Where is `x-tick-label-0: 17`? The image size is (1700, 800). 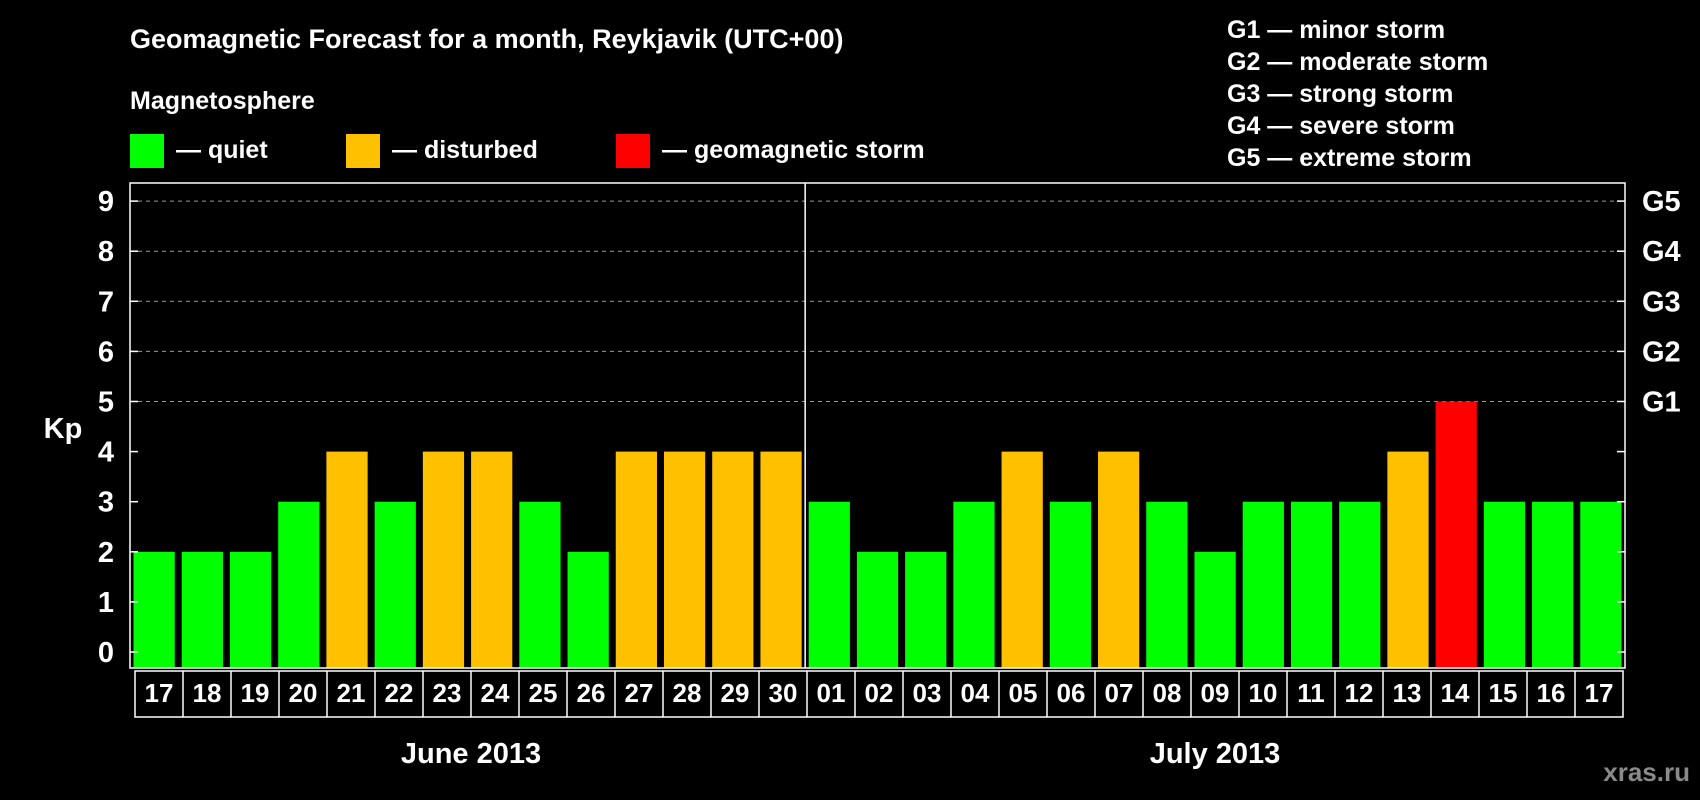
x-tick-label-0: 17 is located at coordinates (159, 693).